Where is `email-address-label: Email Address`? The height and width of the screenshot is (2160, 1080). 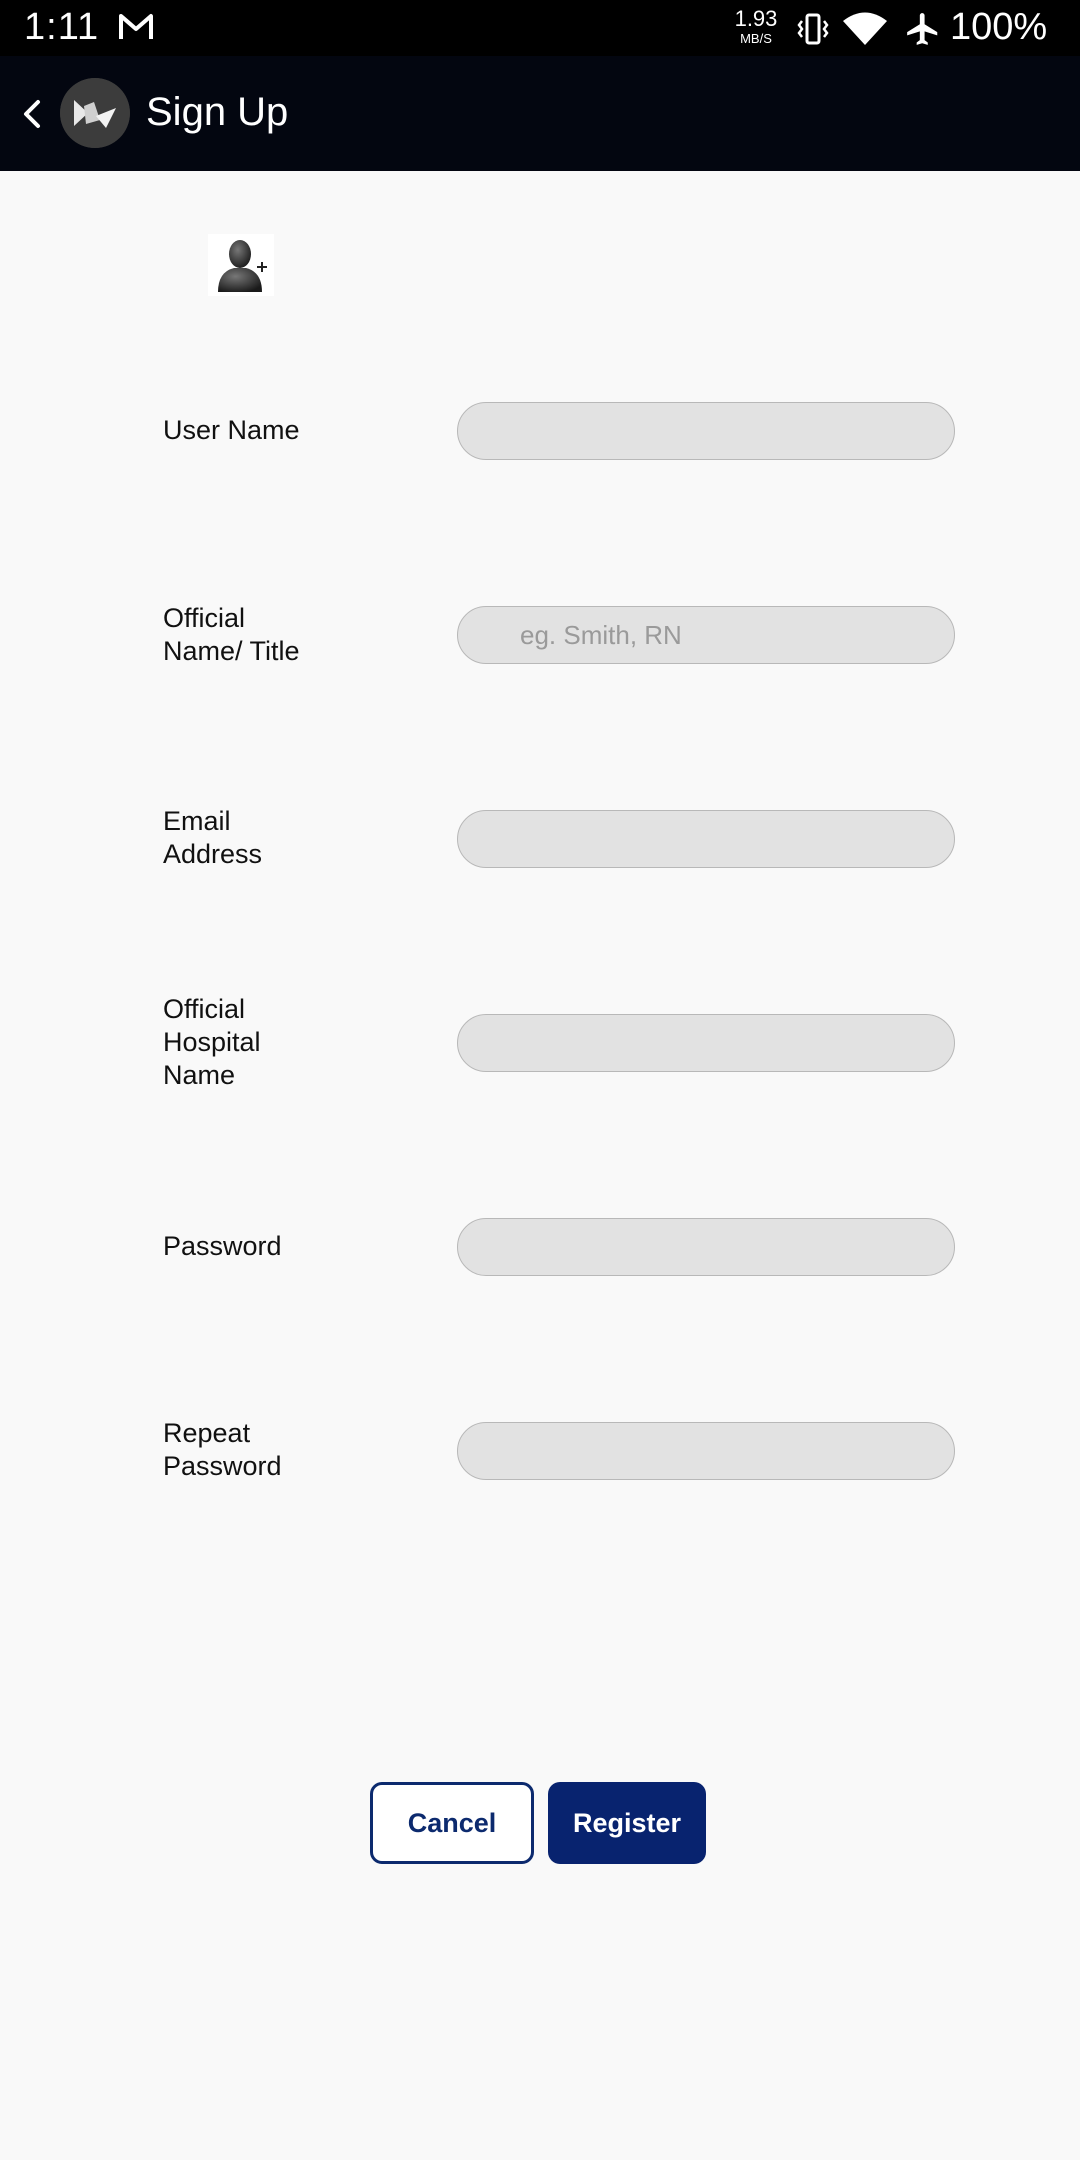 email-address-label: Email Address is located at coordinates (213, 837).